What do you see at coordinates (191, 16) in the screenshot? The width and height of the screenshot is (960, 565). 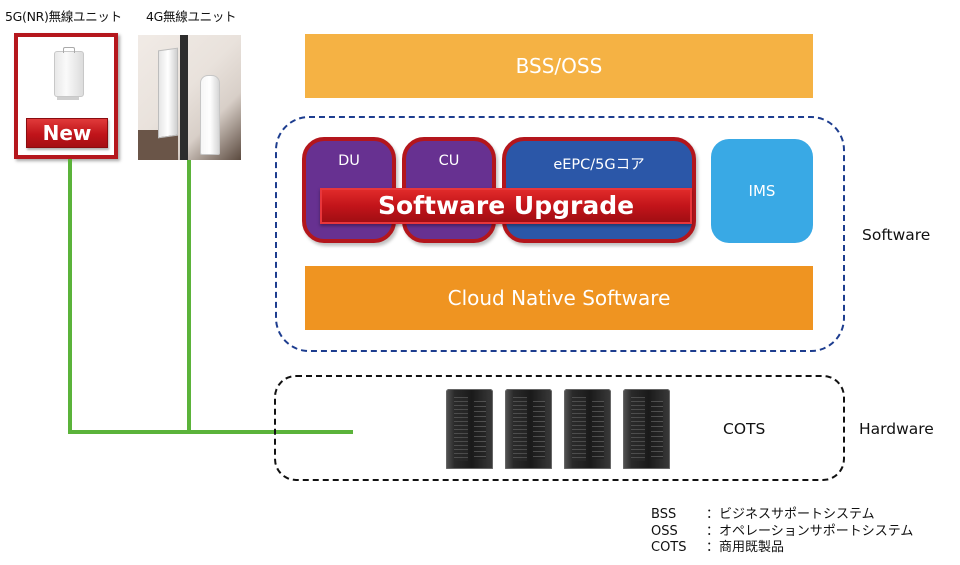 I see `unit-4g-label: 4G無線ユニット` at bounding box center [191, 16].